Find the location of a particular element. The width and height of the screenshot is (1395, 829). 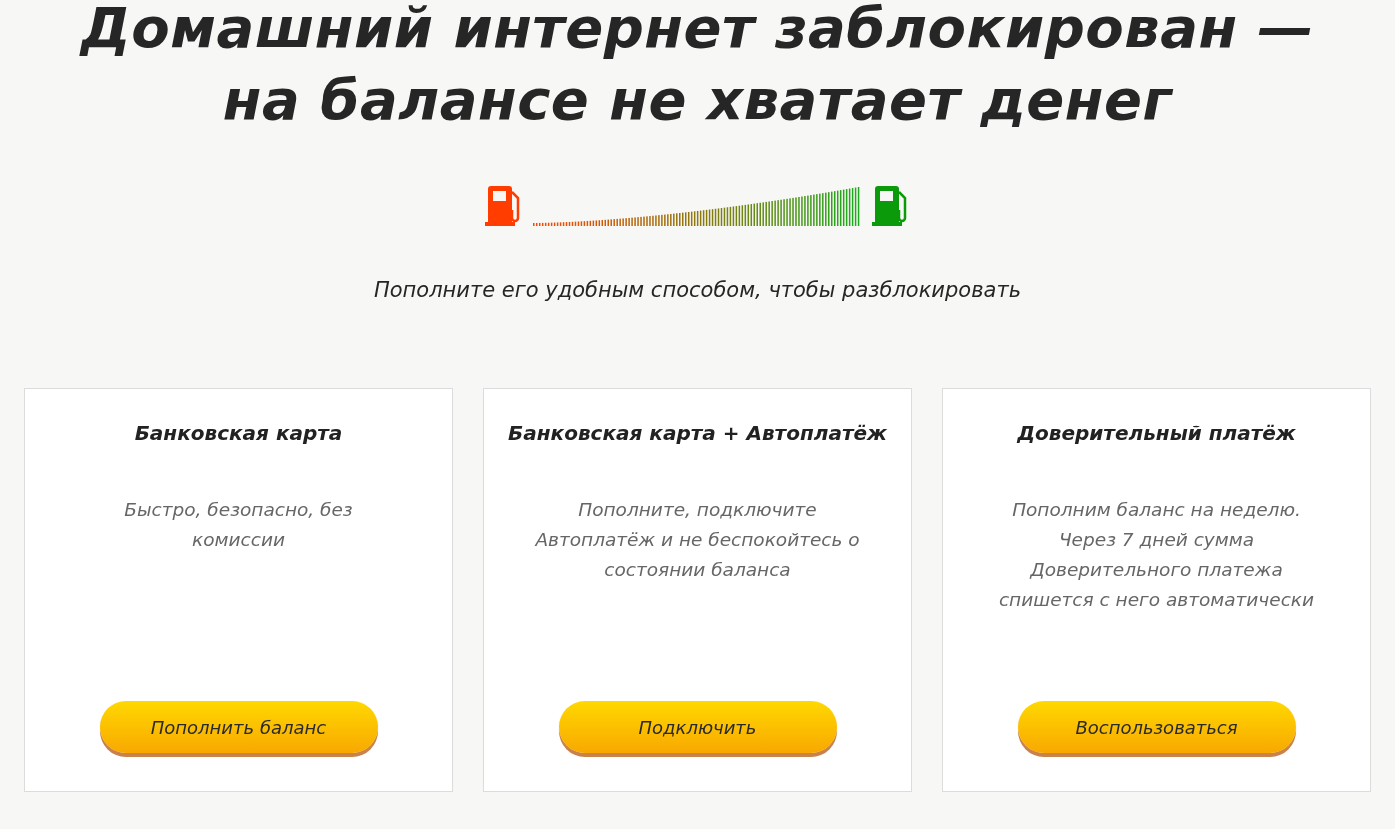

card-title: Банковская карта + Автоплатёж is located at coordinates (697, 433).